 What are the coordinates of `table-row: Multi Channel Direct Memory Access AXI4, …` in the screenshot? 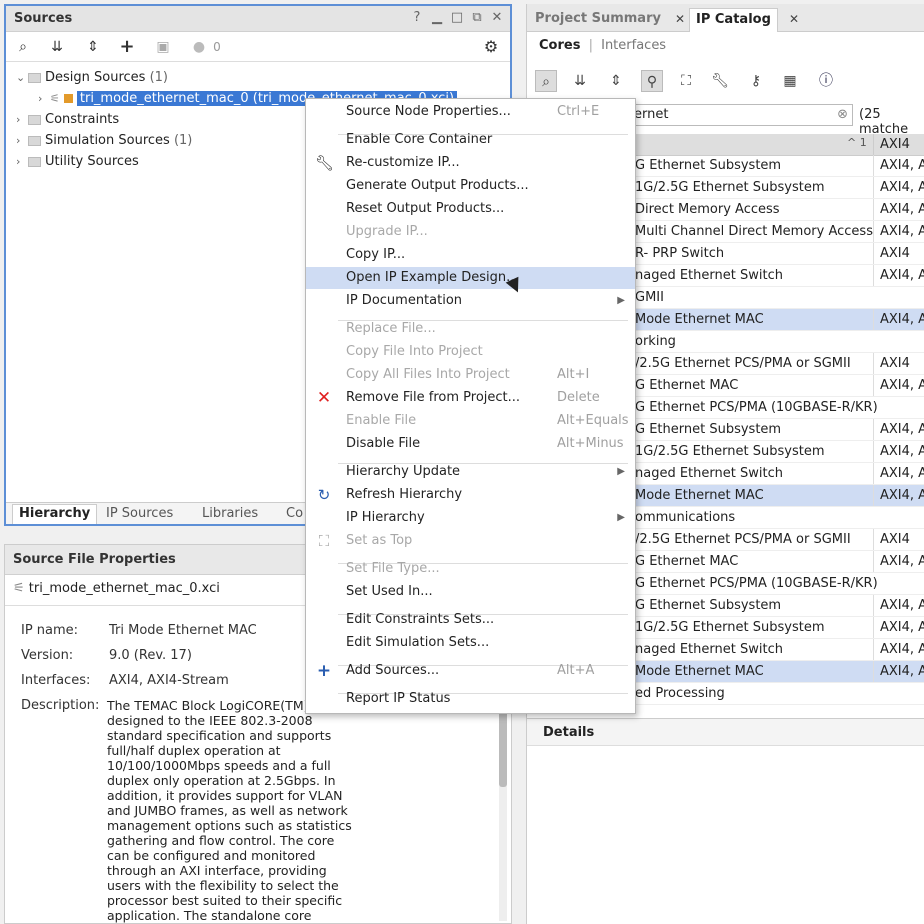 It's located at (775, 232).